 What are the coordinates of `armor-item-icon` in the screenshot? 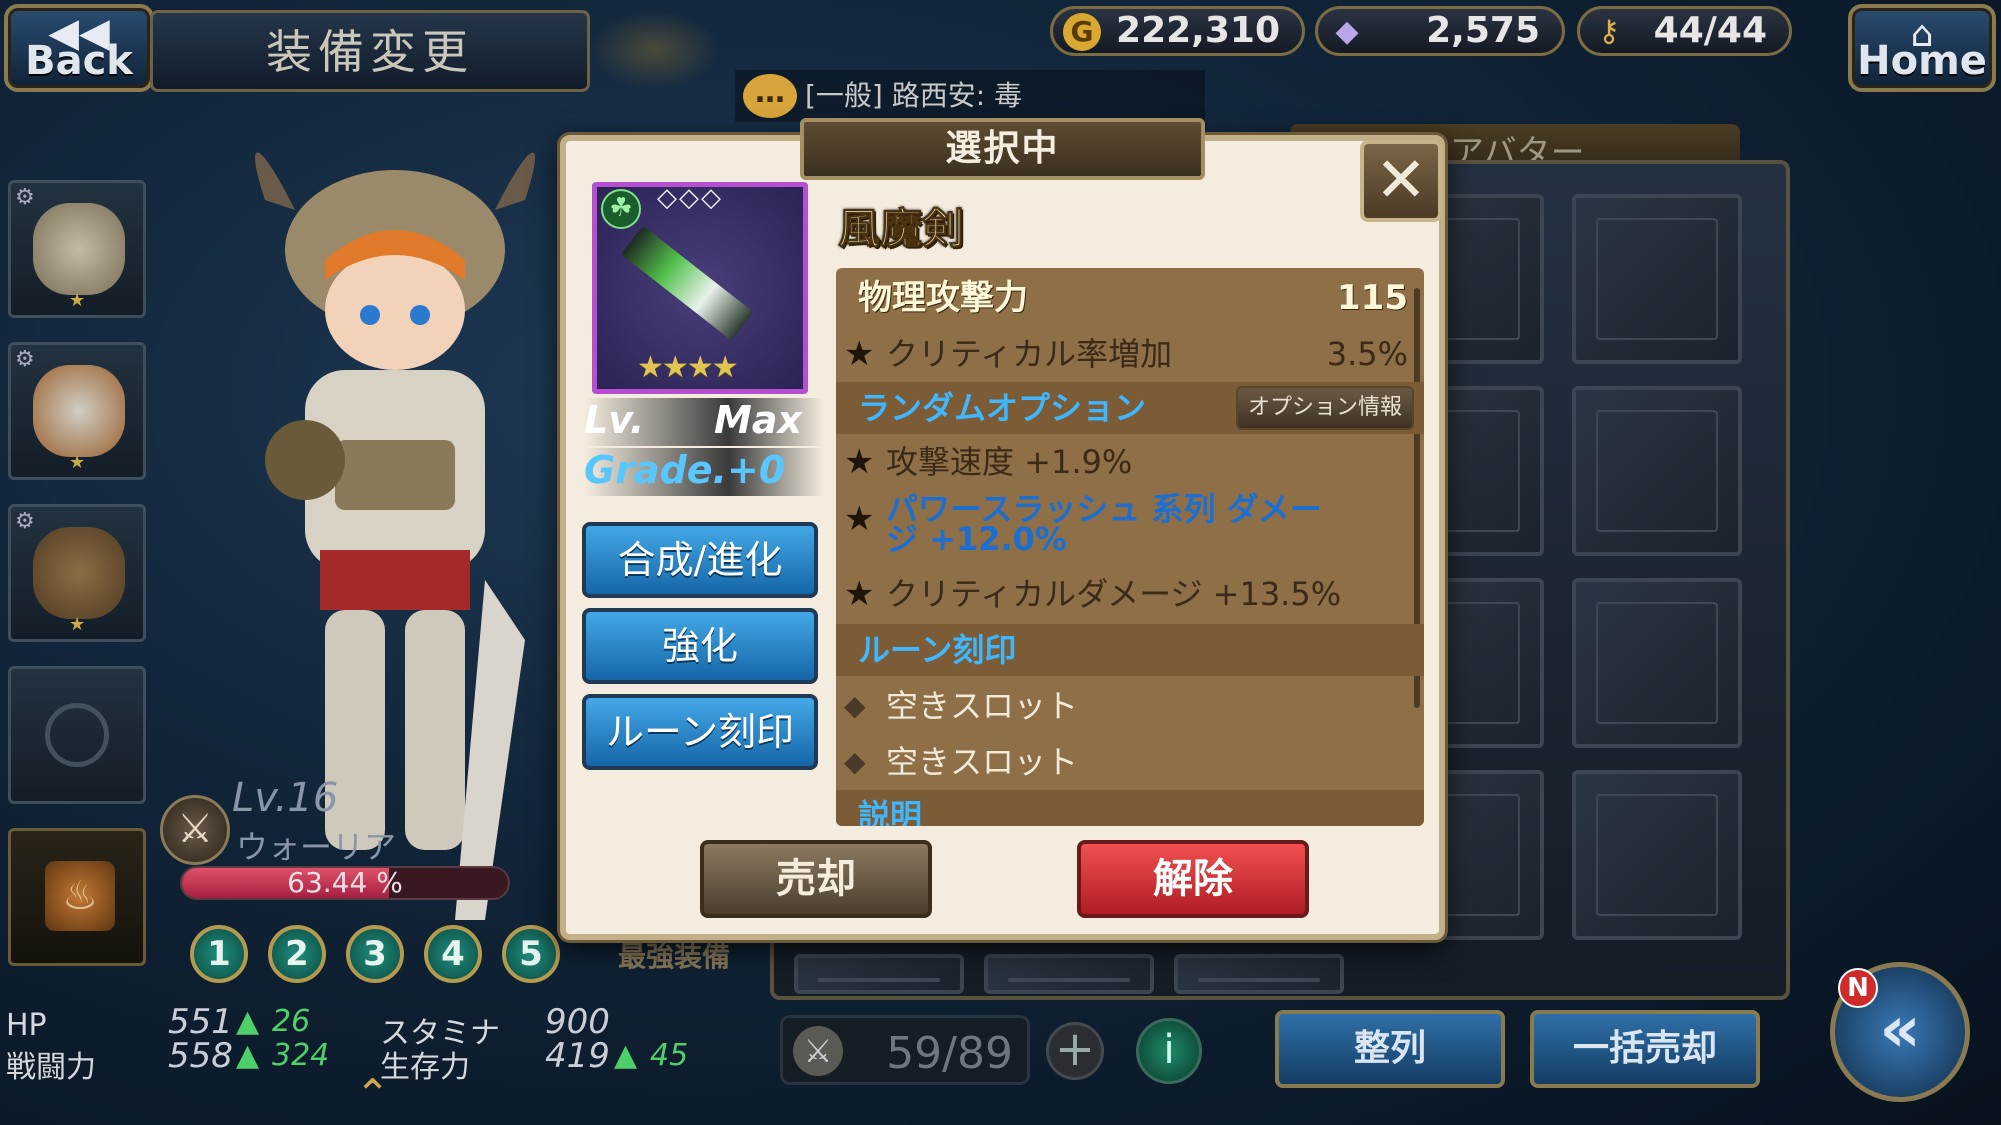 It's located at (79, 411).